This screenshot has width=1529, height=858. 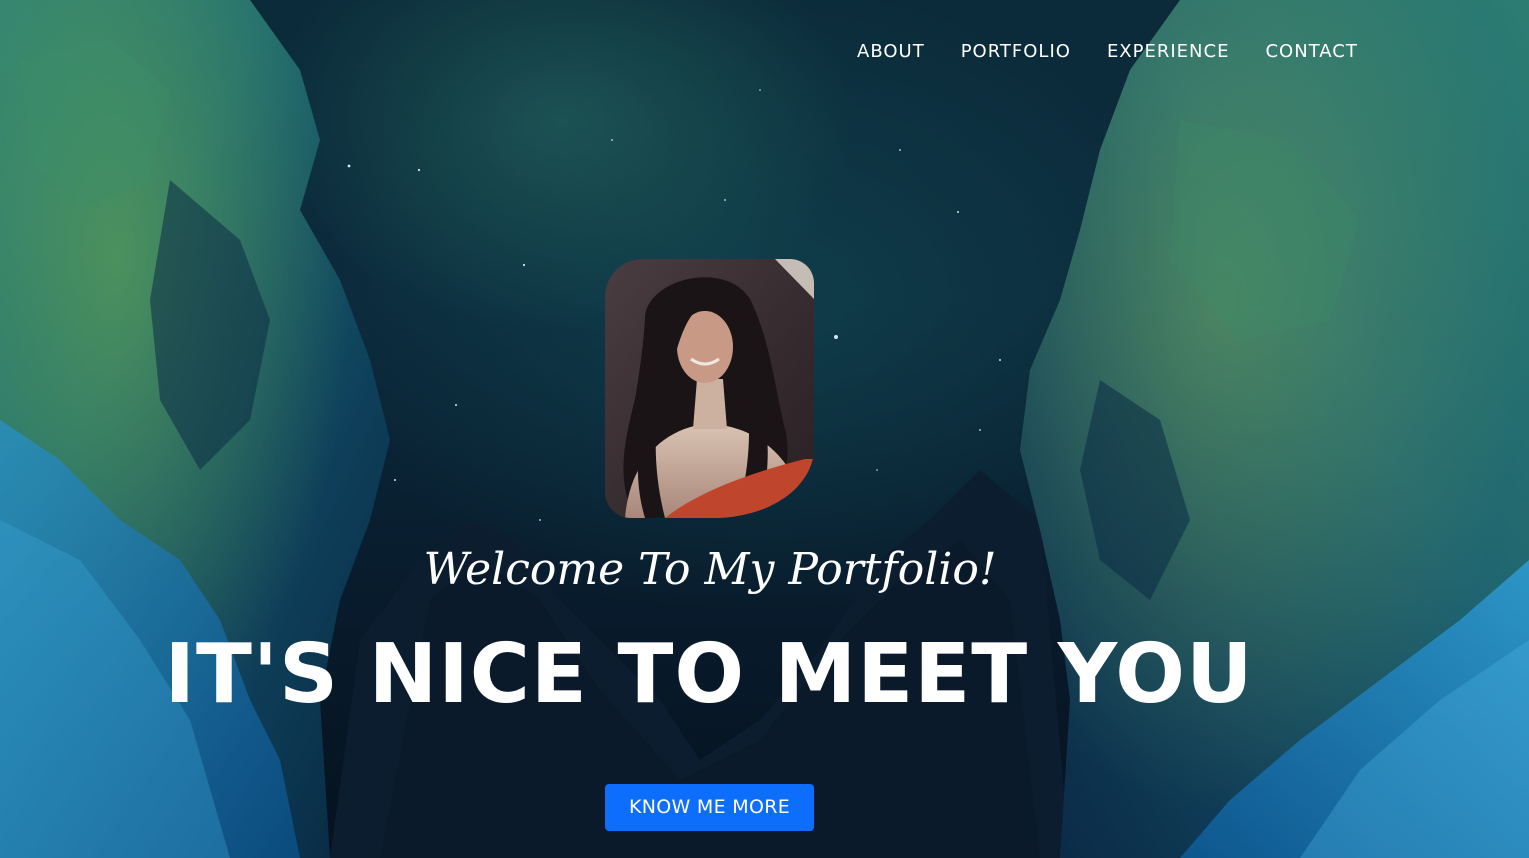 What do you see at coordinates (1168, 52) in the screenshot?
I see `nav-item-experience: EXPERIENCE` at bounding box center [1168, 52].